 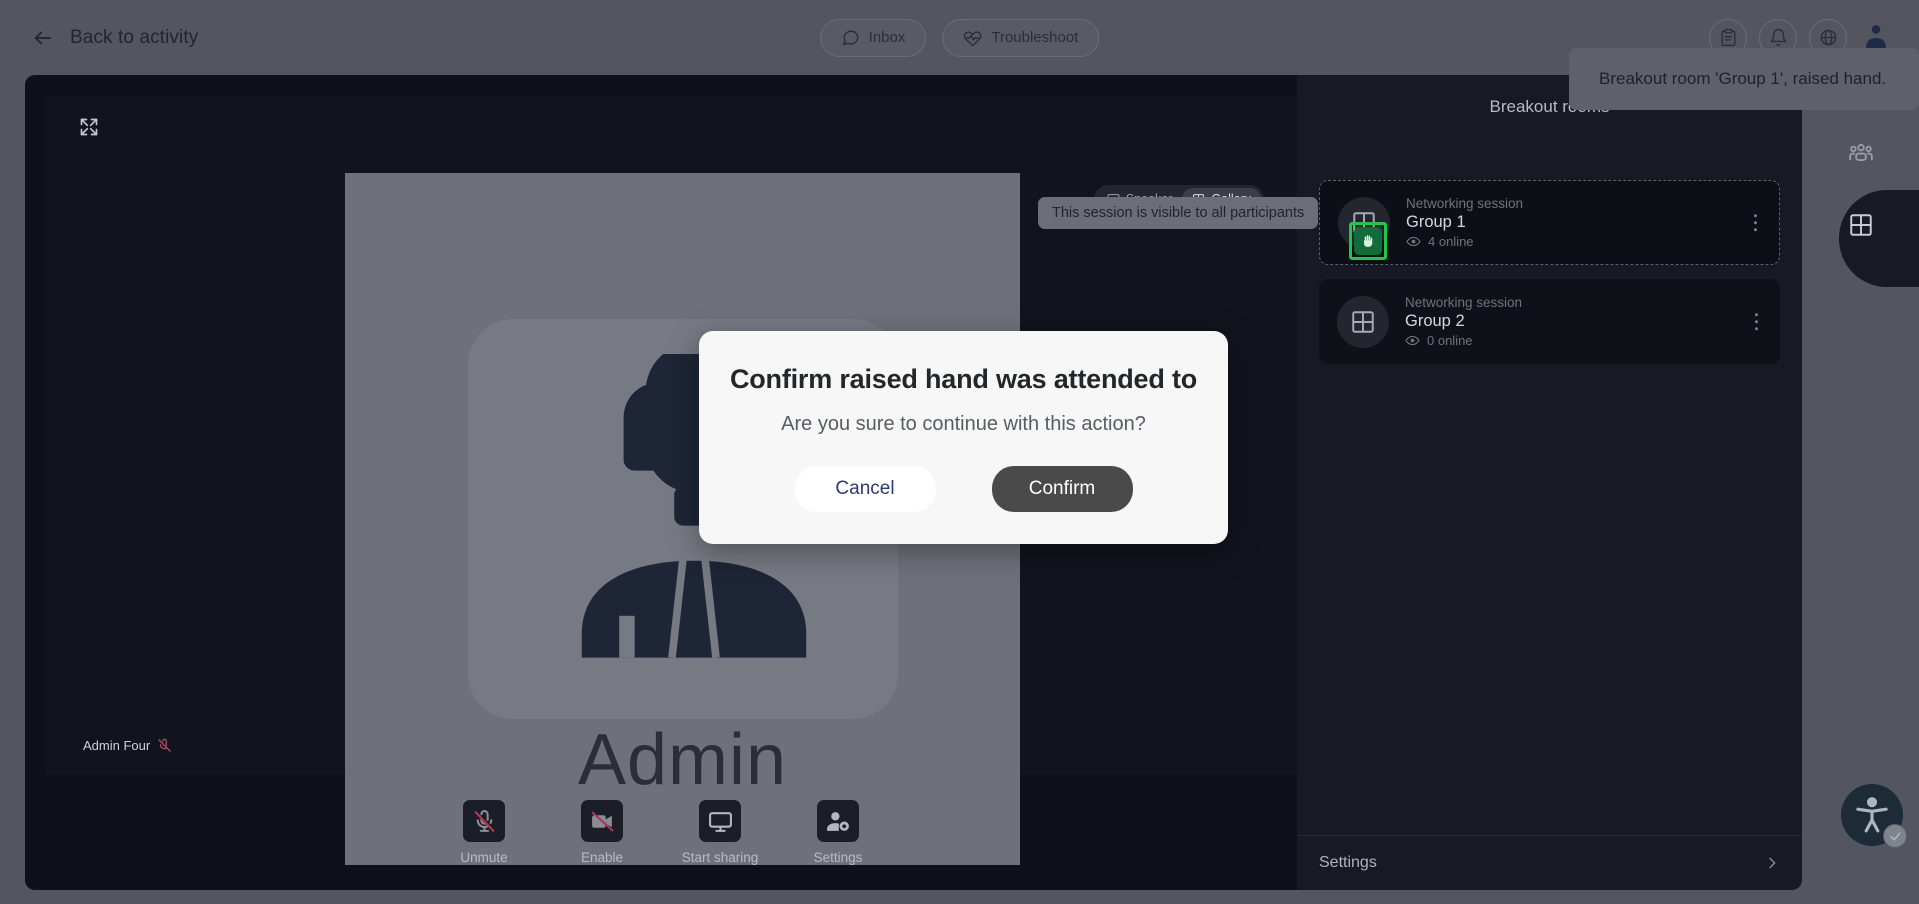 What do you see at coordinates (865, 489) in the screenshot?
I see `cancel-button: Cancel` at bounding box center [865, 489].